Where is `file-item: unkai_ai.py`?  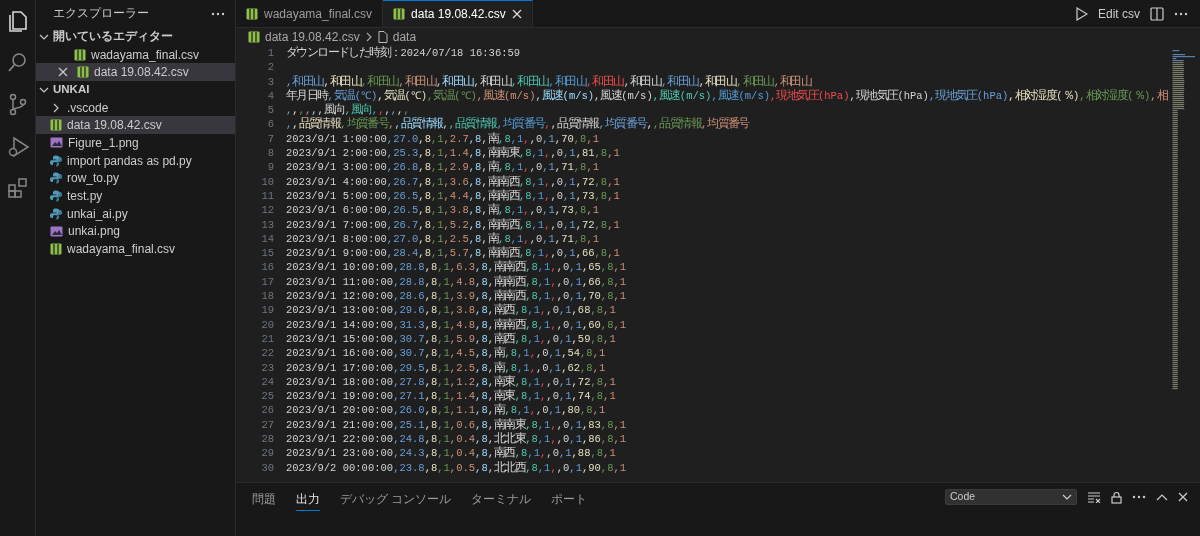 file-item: unkai_ai.py is located at coordinates (135, 213).